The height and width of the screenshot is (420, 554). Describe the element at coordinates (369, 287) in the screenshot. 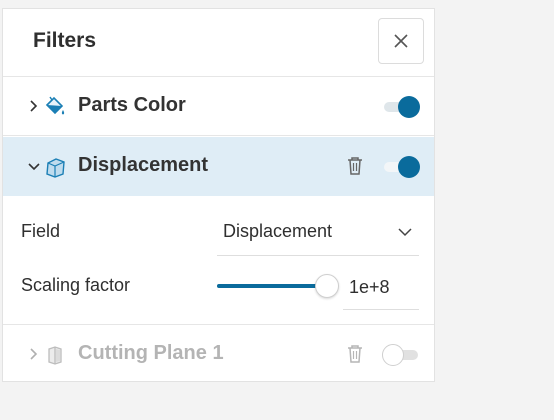

I see `scaling-factor-value: 1e+8` at that location.